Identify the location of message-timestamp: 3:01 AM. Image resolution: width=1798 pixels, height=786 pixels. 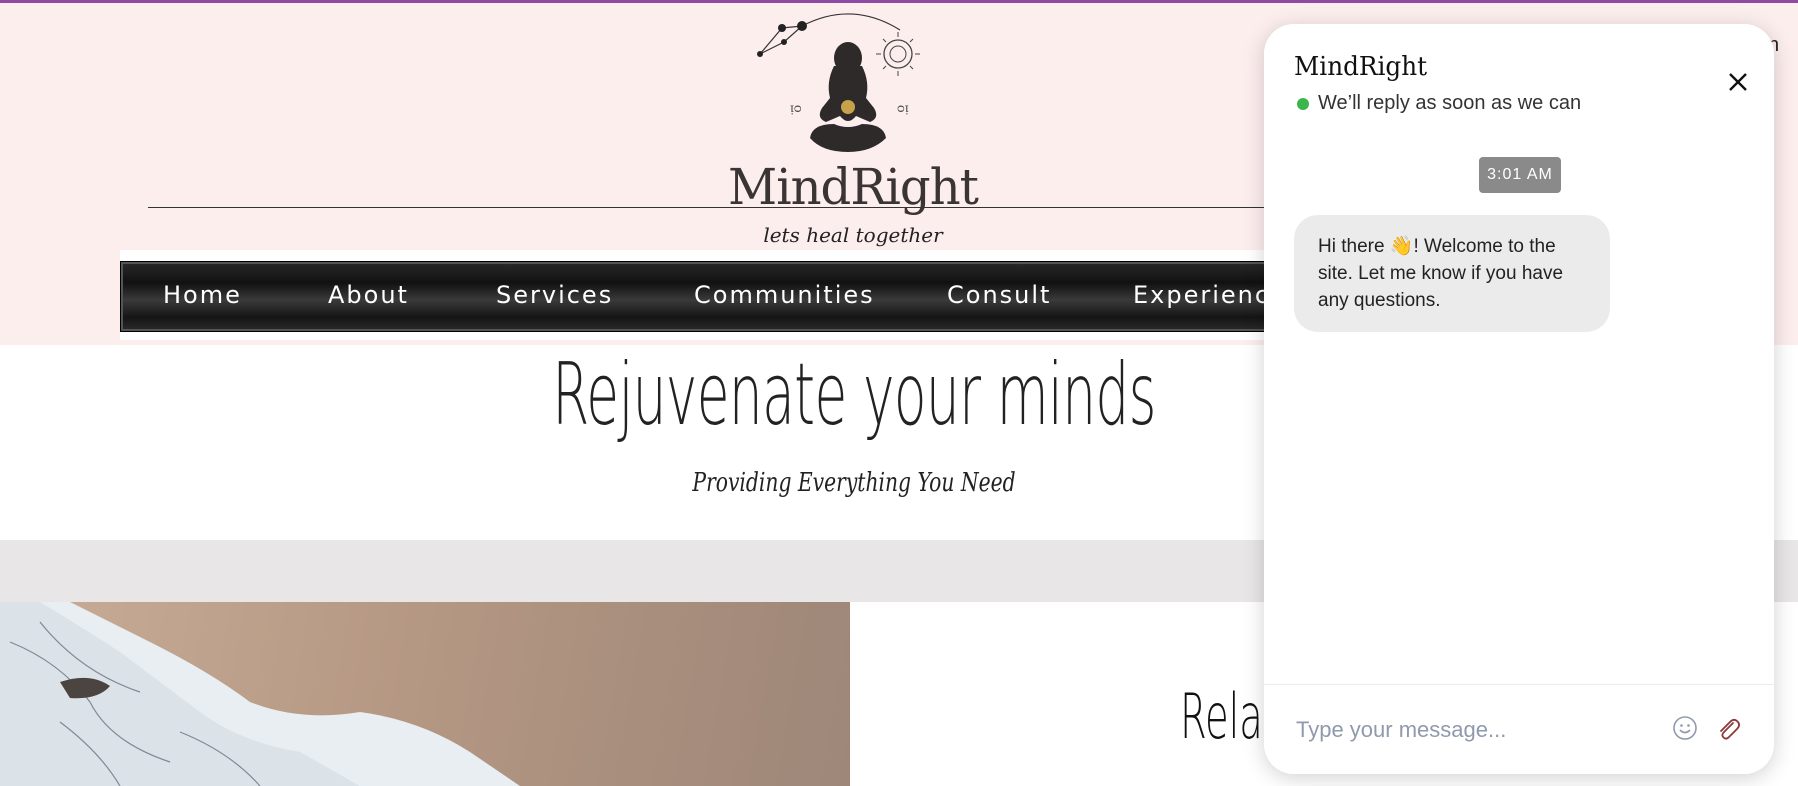
(1520, 175).